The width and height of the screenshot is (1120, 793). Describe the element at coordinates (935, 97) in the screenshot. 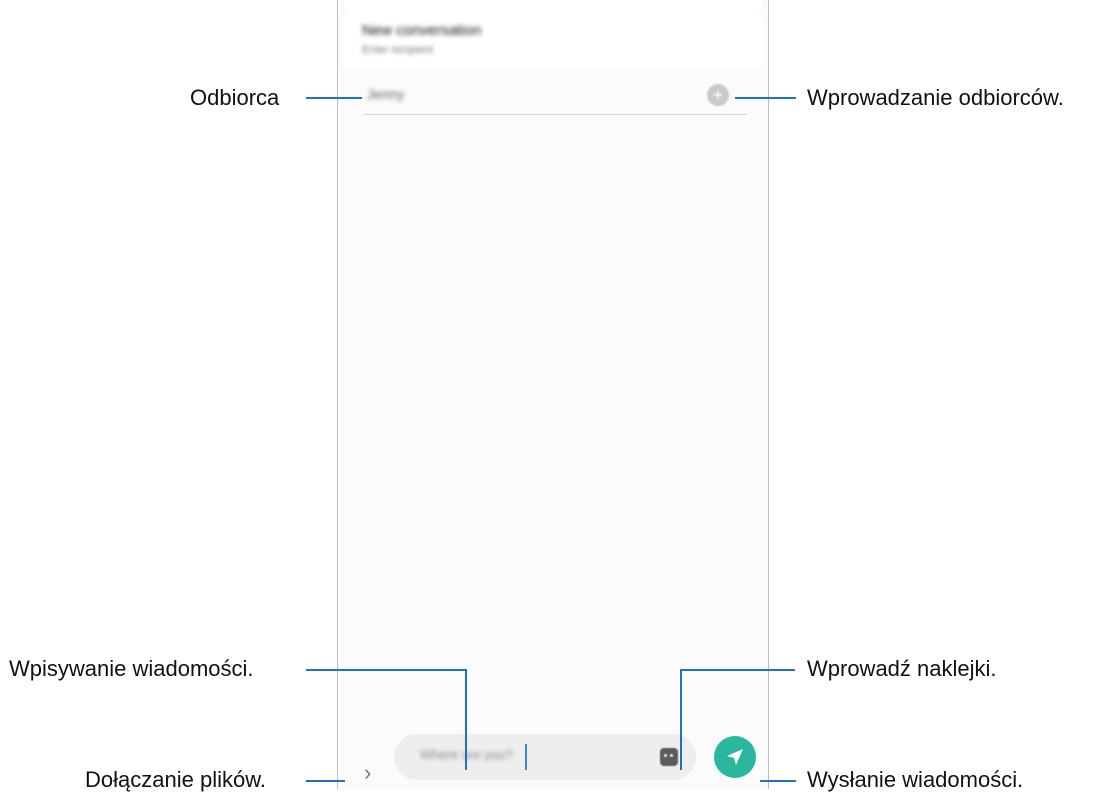

I see `callout-enter-recipients: Wprowadzanie odbiorców.` at that location.